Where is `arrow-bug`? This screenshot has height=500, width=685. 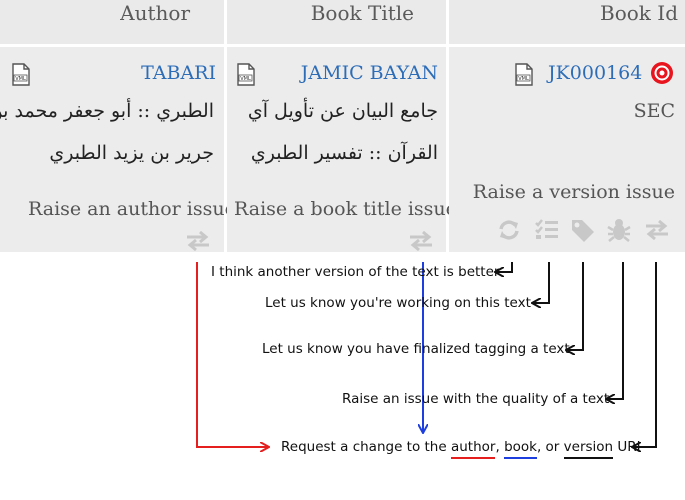 arrow-bug is located at coordinates (615, 330).